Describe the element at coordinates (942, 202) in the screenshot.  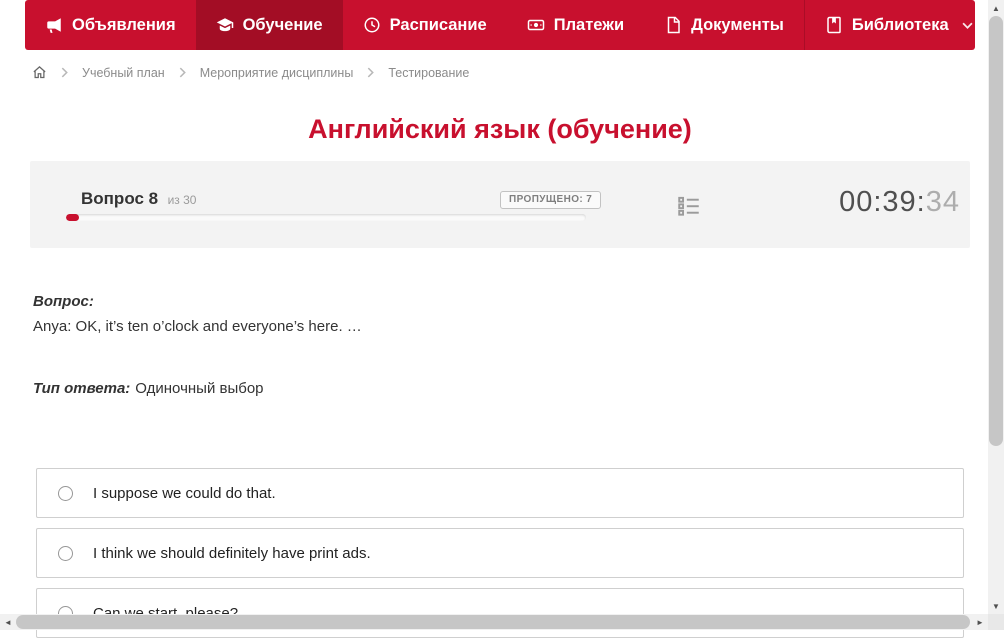
I see `timer-seconds: 34` at that location.